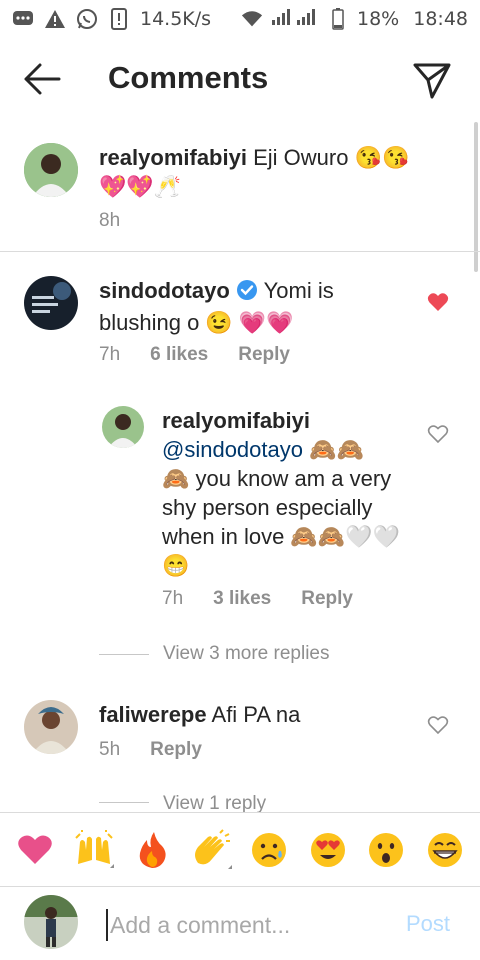 The image size is (480, 960). What do you see at coordinates (267, 507) in the screenshot?
I see `comment-text: shy person especially` at bounding box center [267, 507].